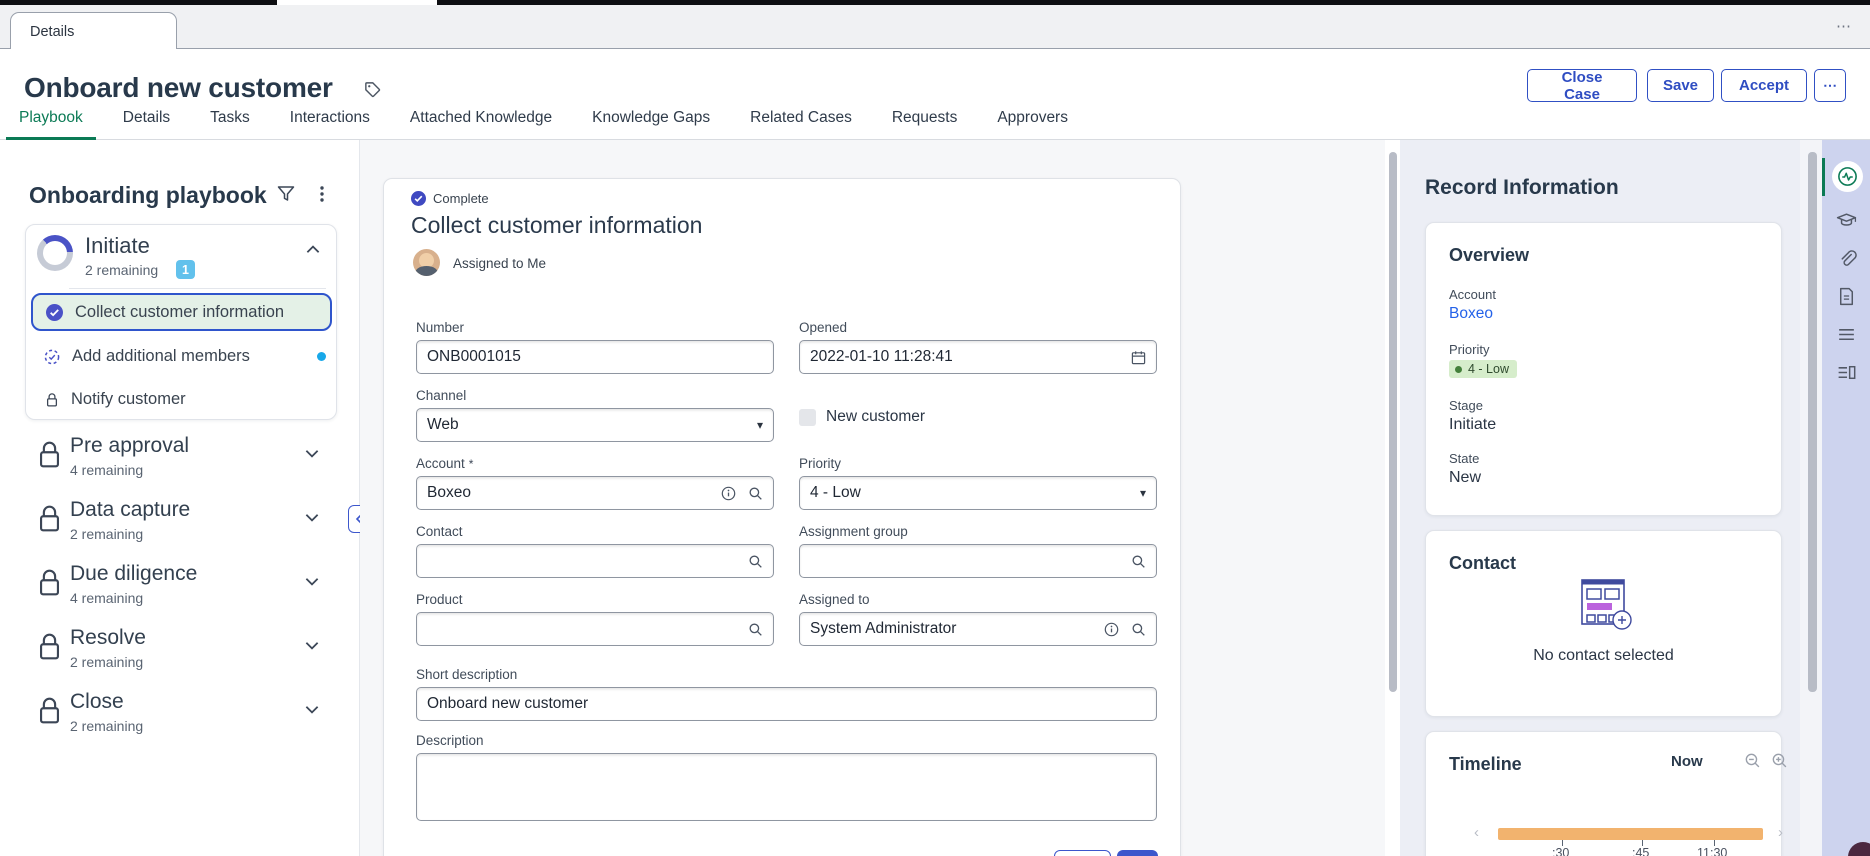  What do you see at coordinates (1846, 498) in the screenshot?
I see `side-icon-rail` at bounding box center [1846, 498].